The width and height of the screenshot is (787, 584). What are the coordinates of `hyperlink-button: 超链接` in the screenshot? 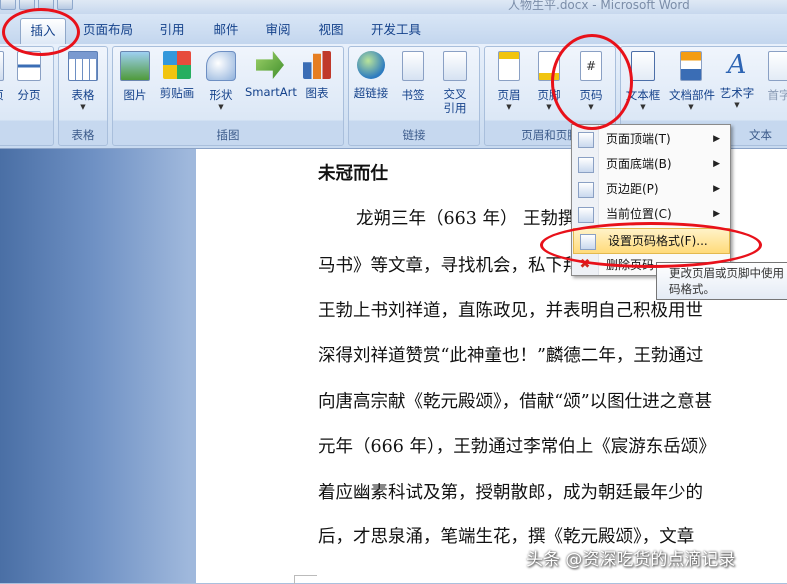 It's located at (371, 76).